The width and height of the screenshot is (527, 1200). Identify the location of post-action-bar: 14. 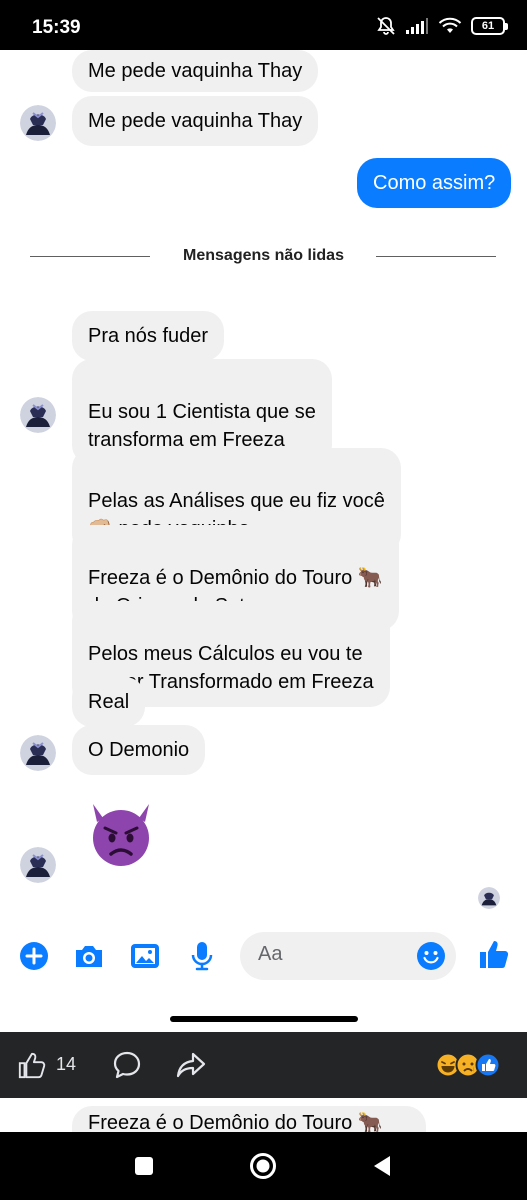
(263, 1065).